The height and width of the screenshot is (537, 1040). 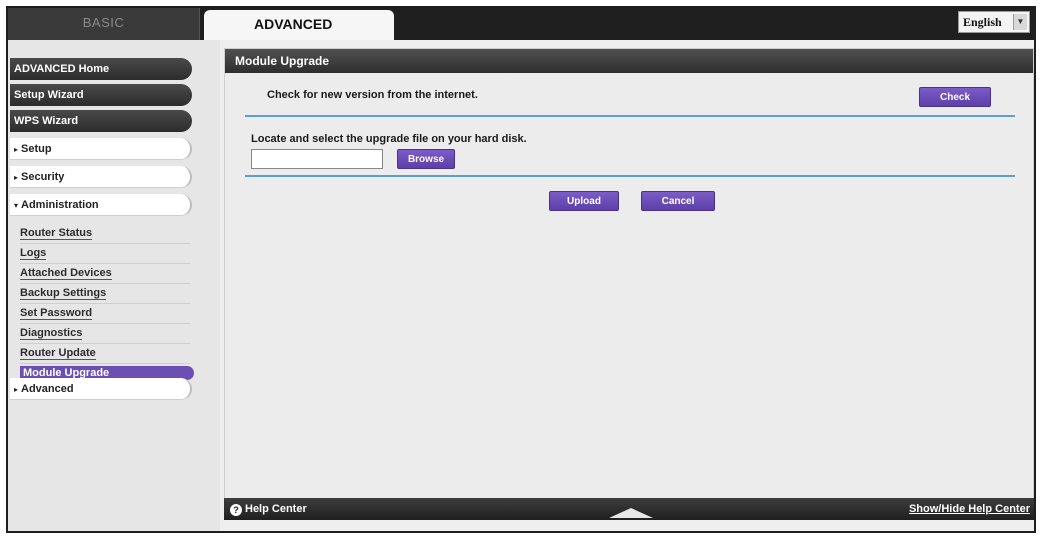 I want to click on sidebar-section-label: Advanced, so click(x=47, y=389).